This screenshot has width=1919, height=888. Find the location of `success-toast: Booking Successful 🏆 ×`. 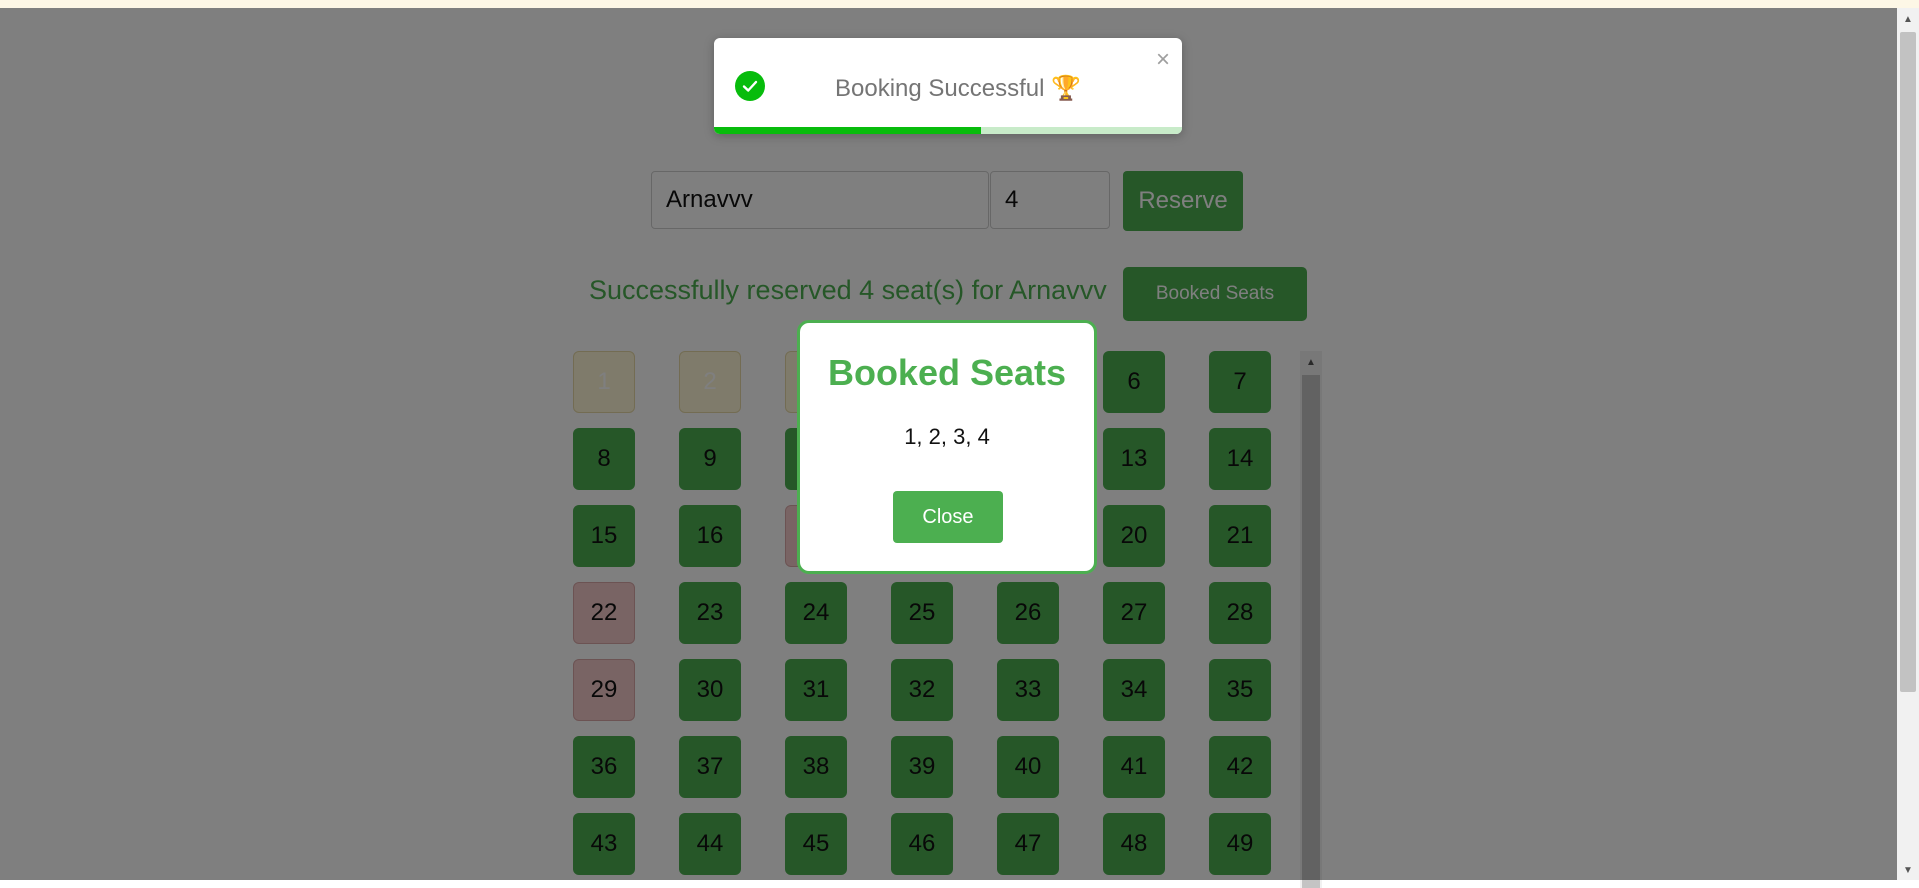

success-toast: Booking Successful 🏆 × is located at coordinates (948, 86).